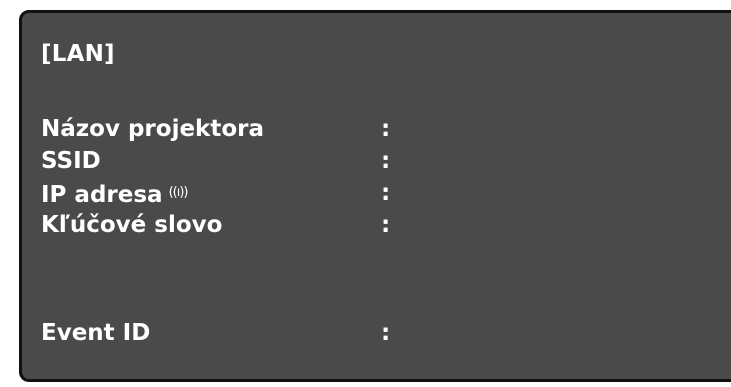 This screenshot has width=731, height=387. Describe the element at coordinates (96, 333) in the screenshot. I see `info-label: Event ID` at that location.